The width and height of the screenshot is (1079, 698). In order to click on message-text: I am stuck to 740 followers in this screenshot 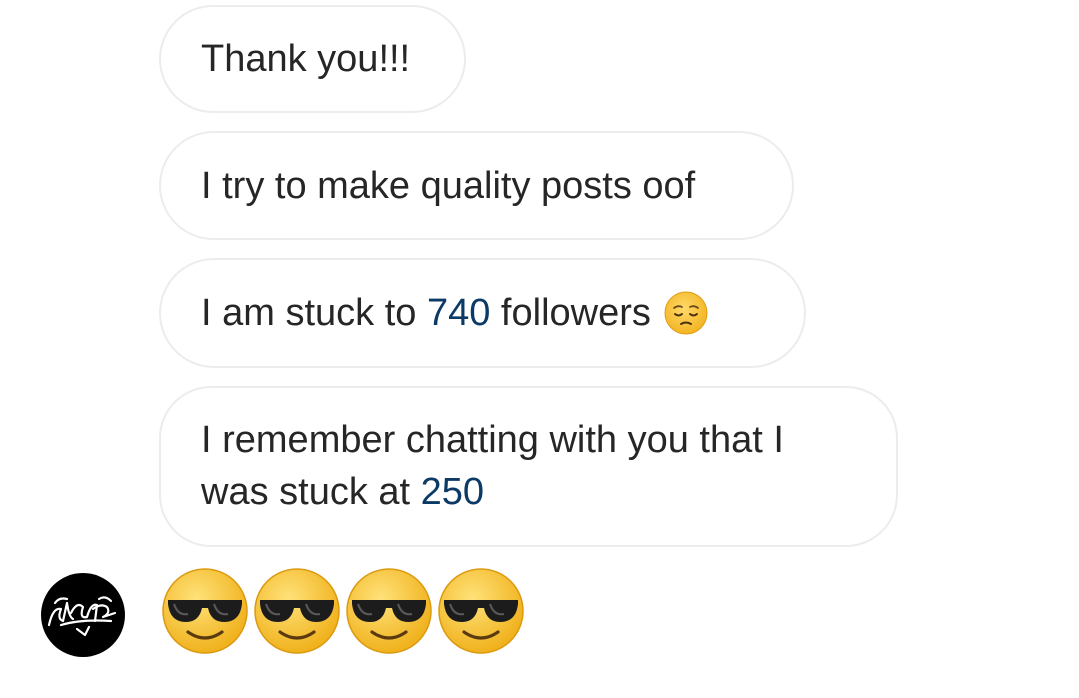, I will do `click(426, 313)`.